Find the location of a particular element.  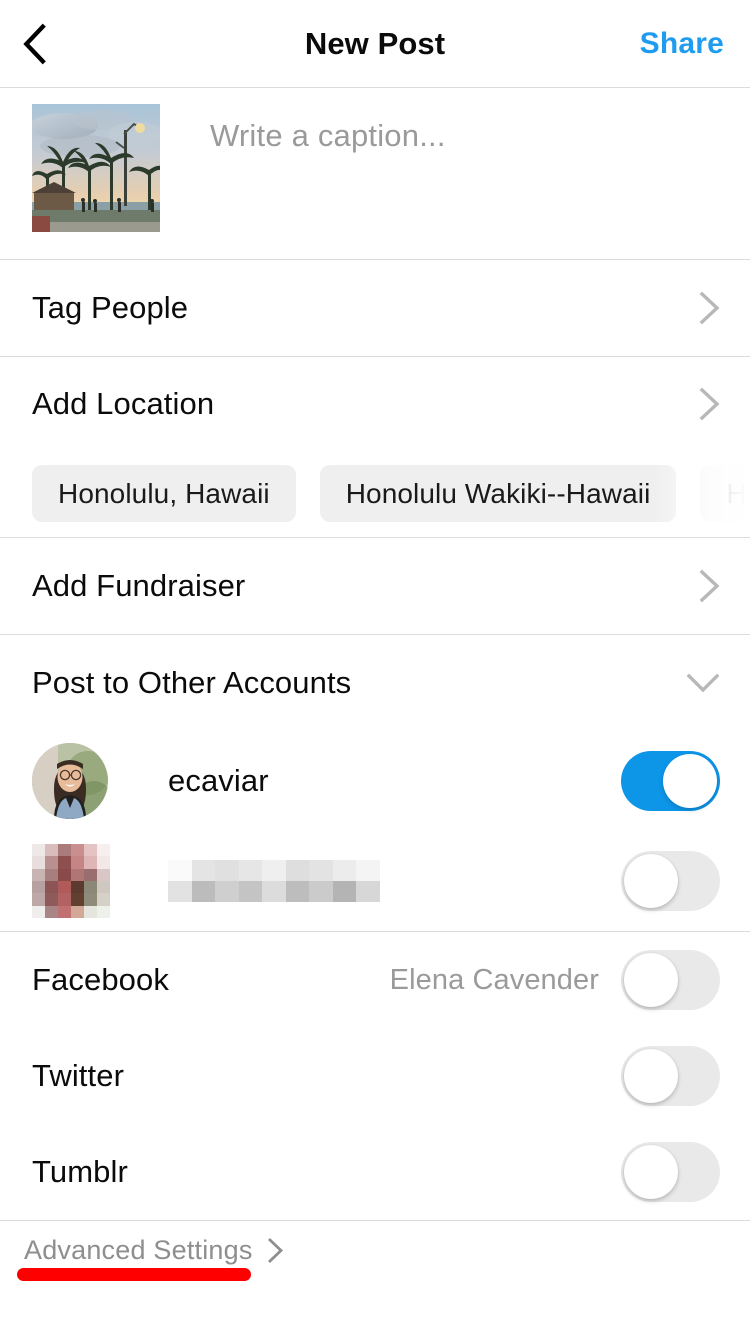

tumblr-toggle is located at coordinates (670, 1172).